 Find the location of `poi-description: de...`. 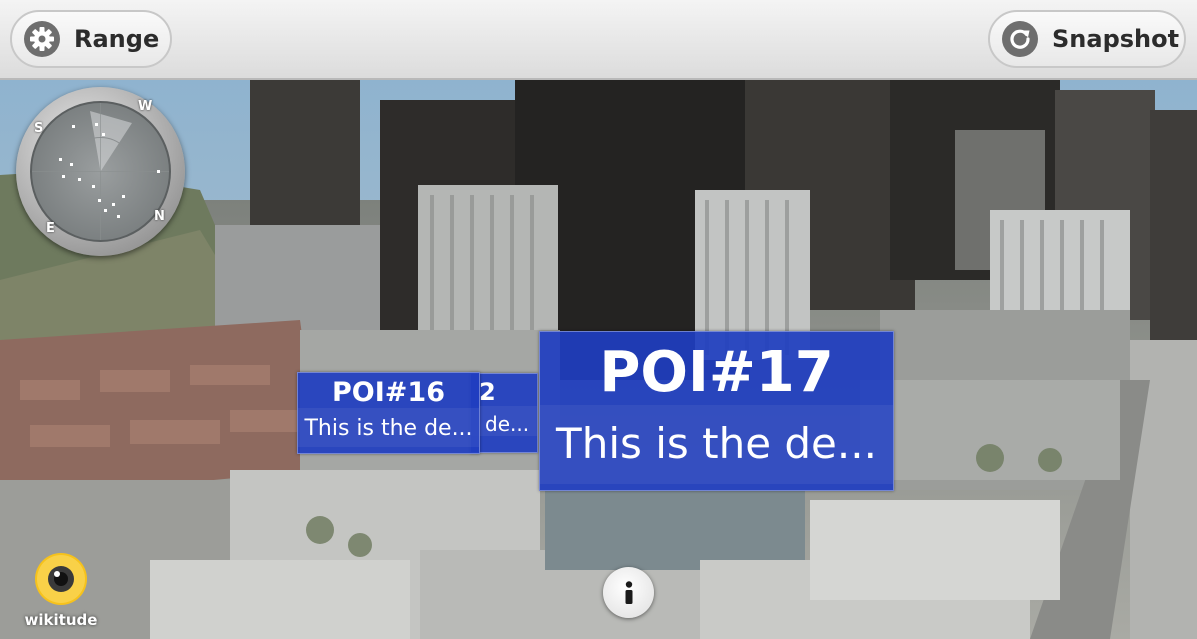

poi-description: de... is located at coordinates (504, 421).